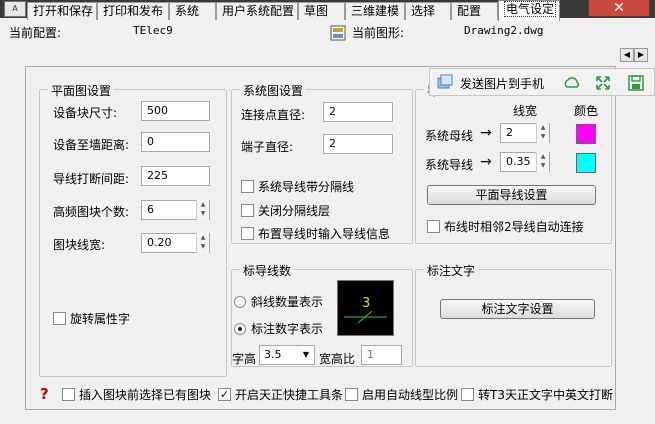 This screenshot has width=655, height=424. I want to click on field-label: 设备至墙距离:, so click(91, 145).